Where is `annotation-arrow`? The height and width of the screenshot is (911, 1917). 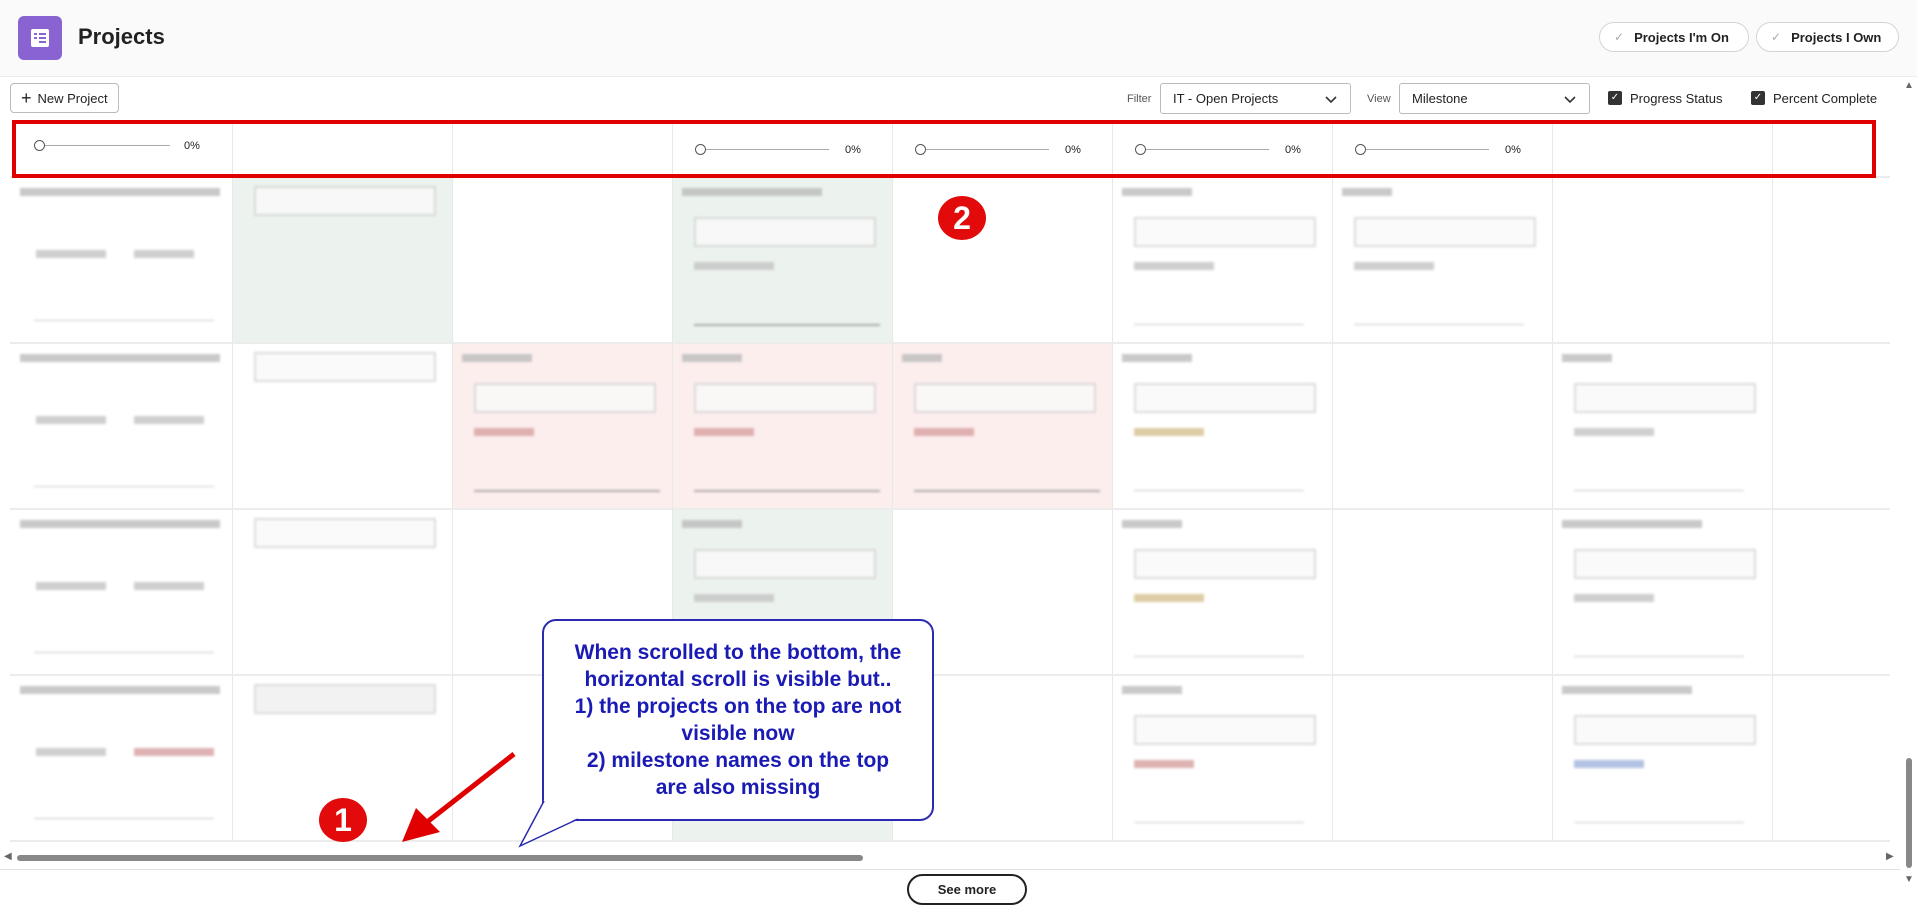
annotation-arrow is located at coordinates (459, 797).